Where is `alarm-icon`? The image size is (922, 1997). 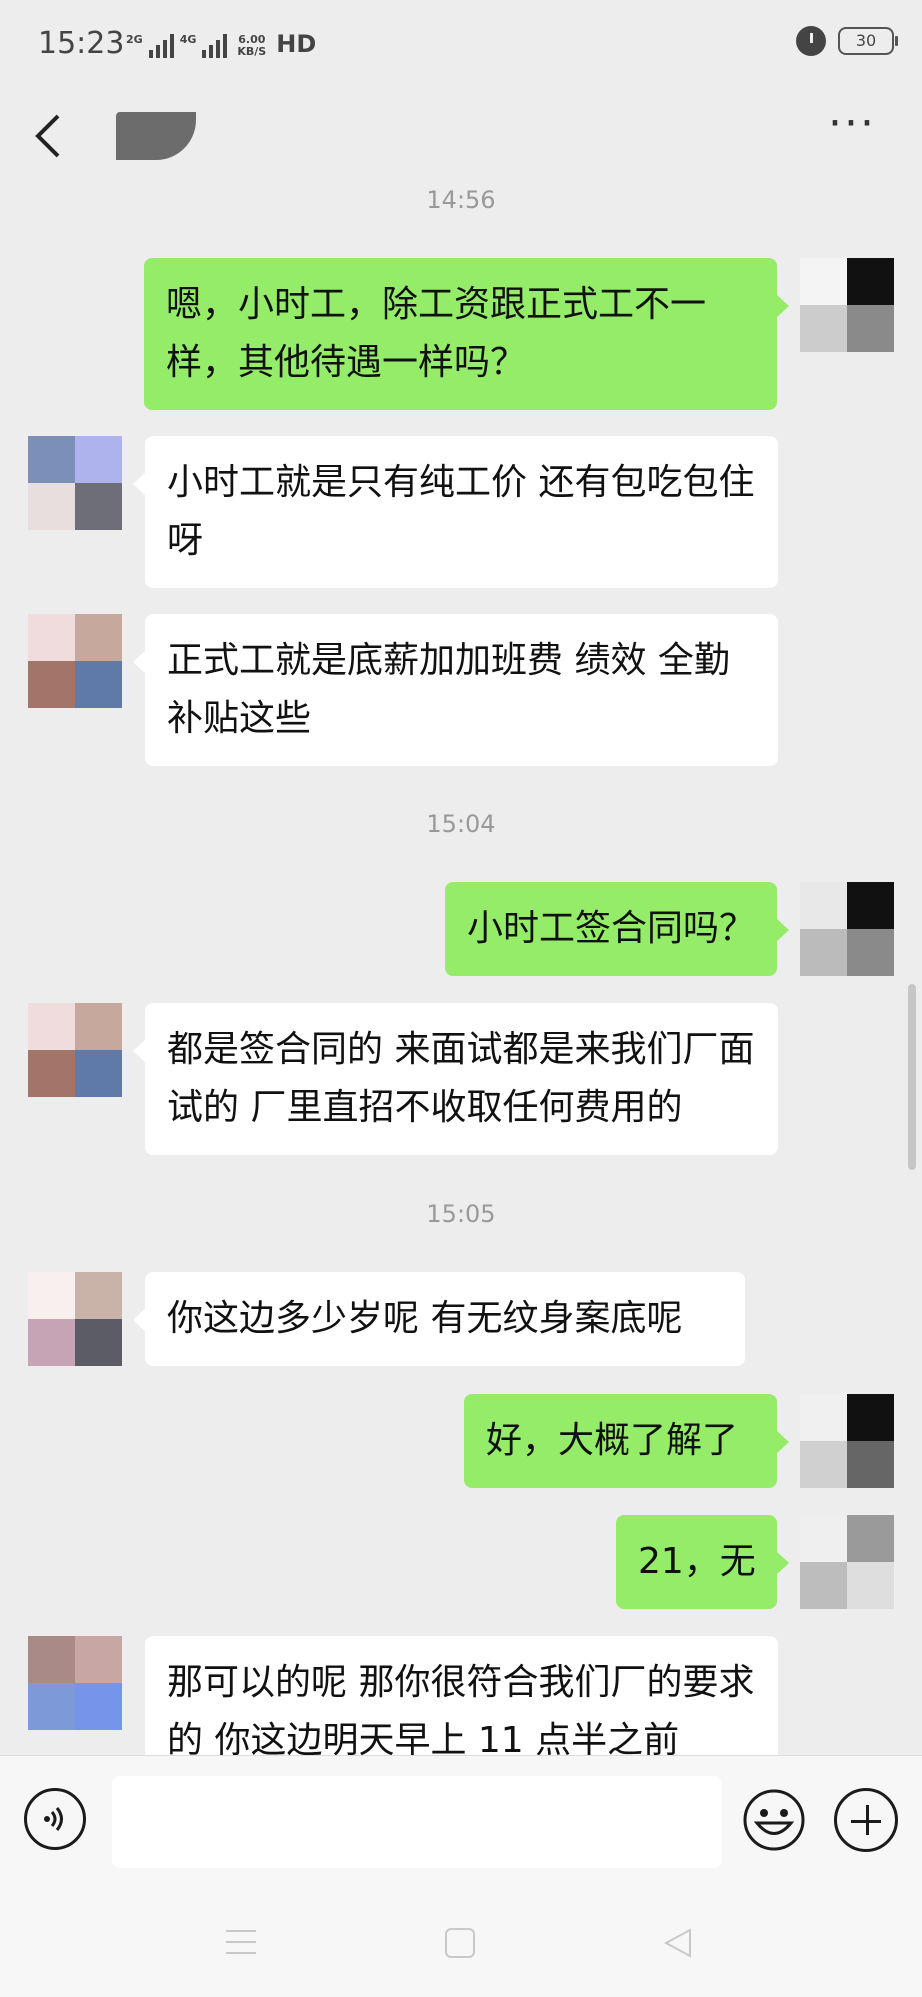
alarm-icon is located at coordinates (811, 41).